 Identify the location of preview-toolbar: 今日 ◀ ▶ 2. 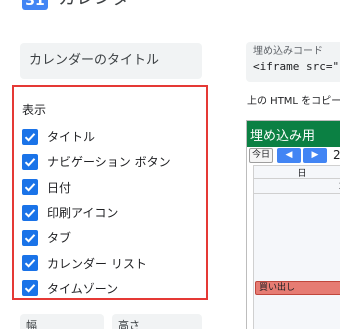
(293, 156).